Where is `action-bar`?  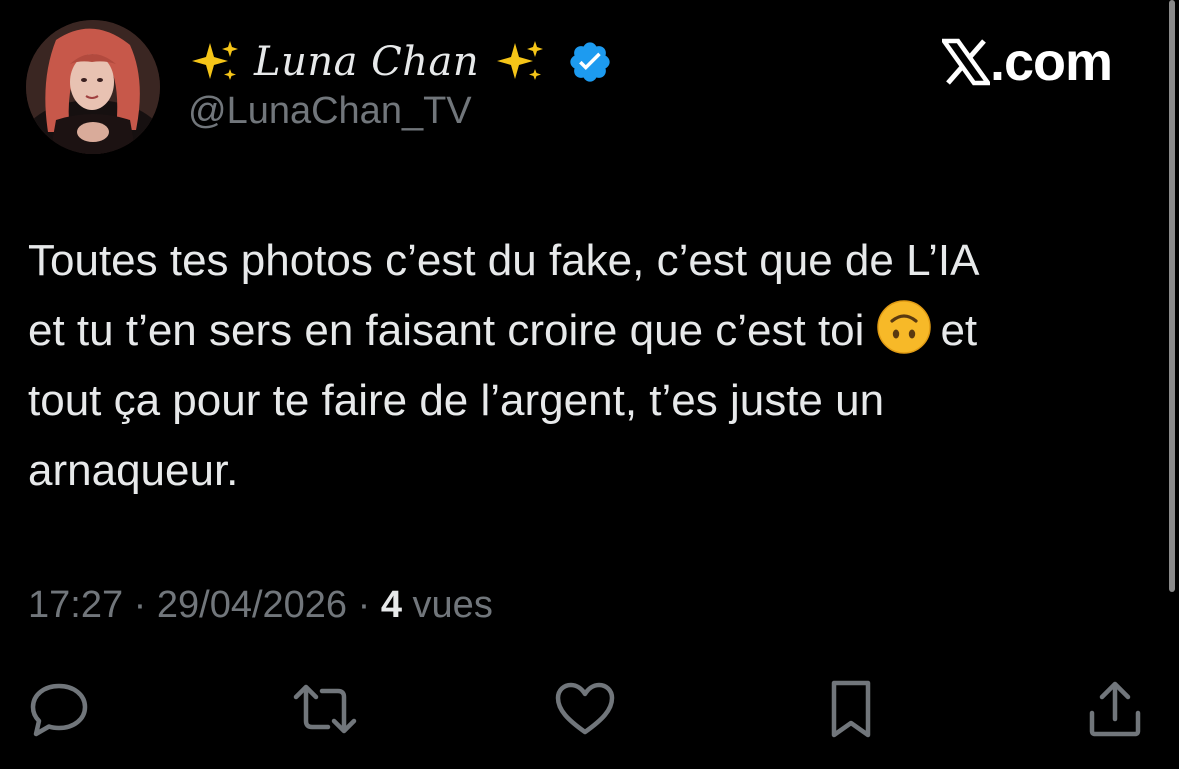 action-bar is located at coordinates (589, 711).